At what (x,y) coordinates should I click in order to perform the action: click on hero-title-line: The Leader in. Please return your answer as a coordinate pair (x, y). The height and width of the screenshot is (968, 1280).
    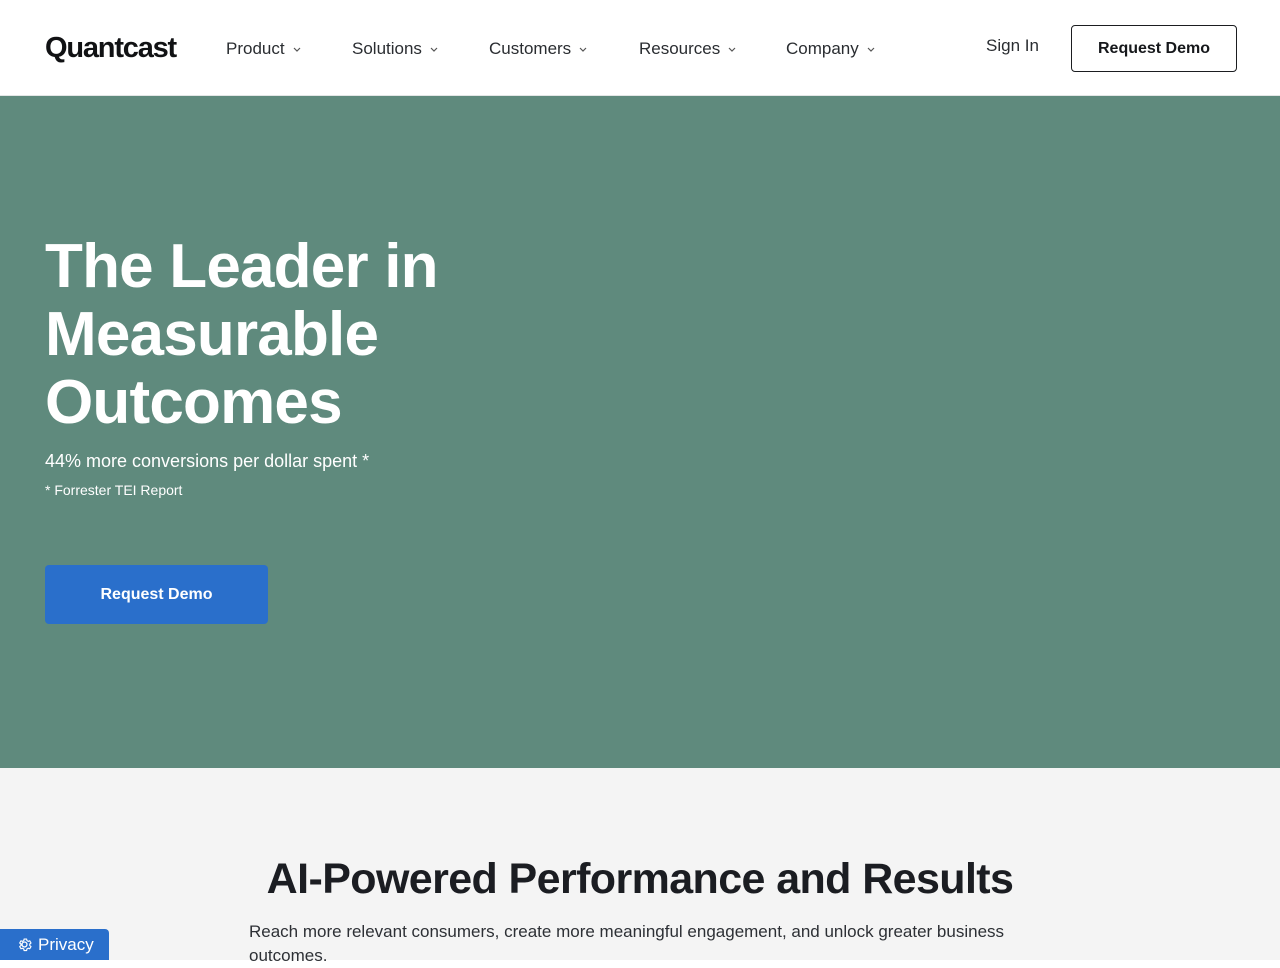
    Looking at the image, I should click on (242, 266).